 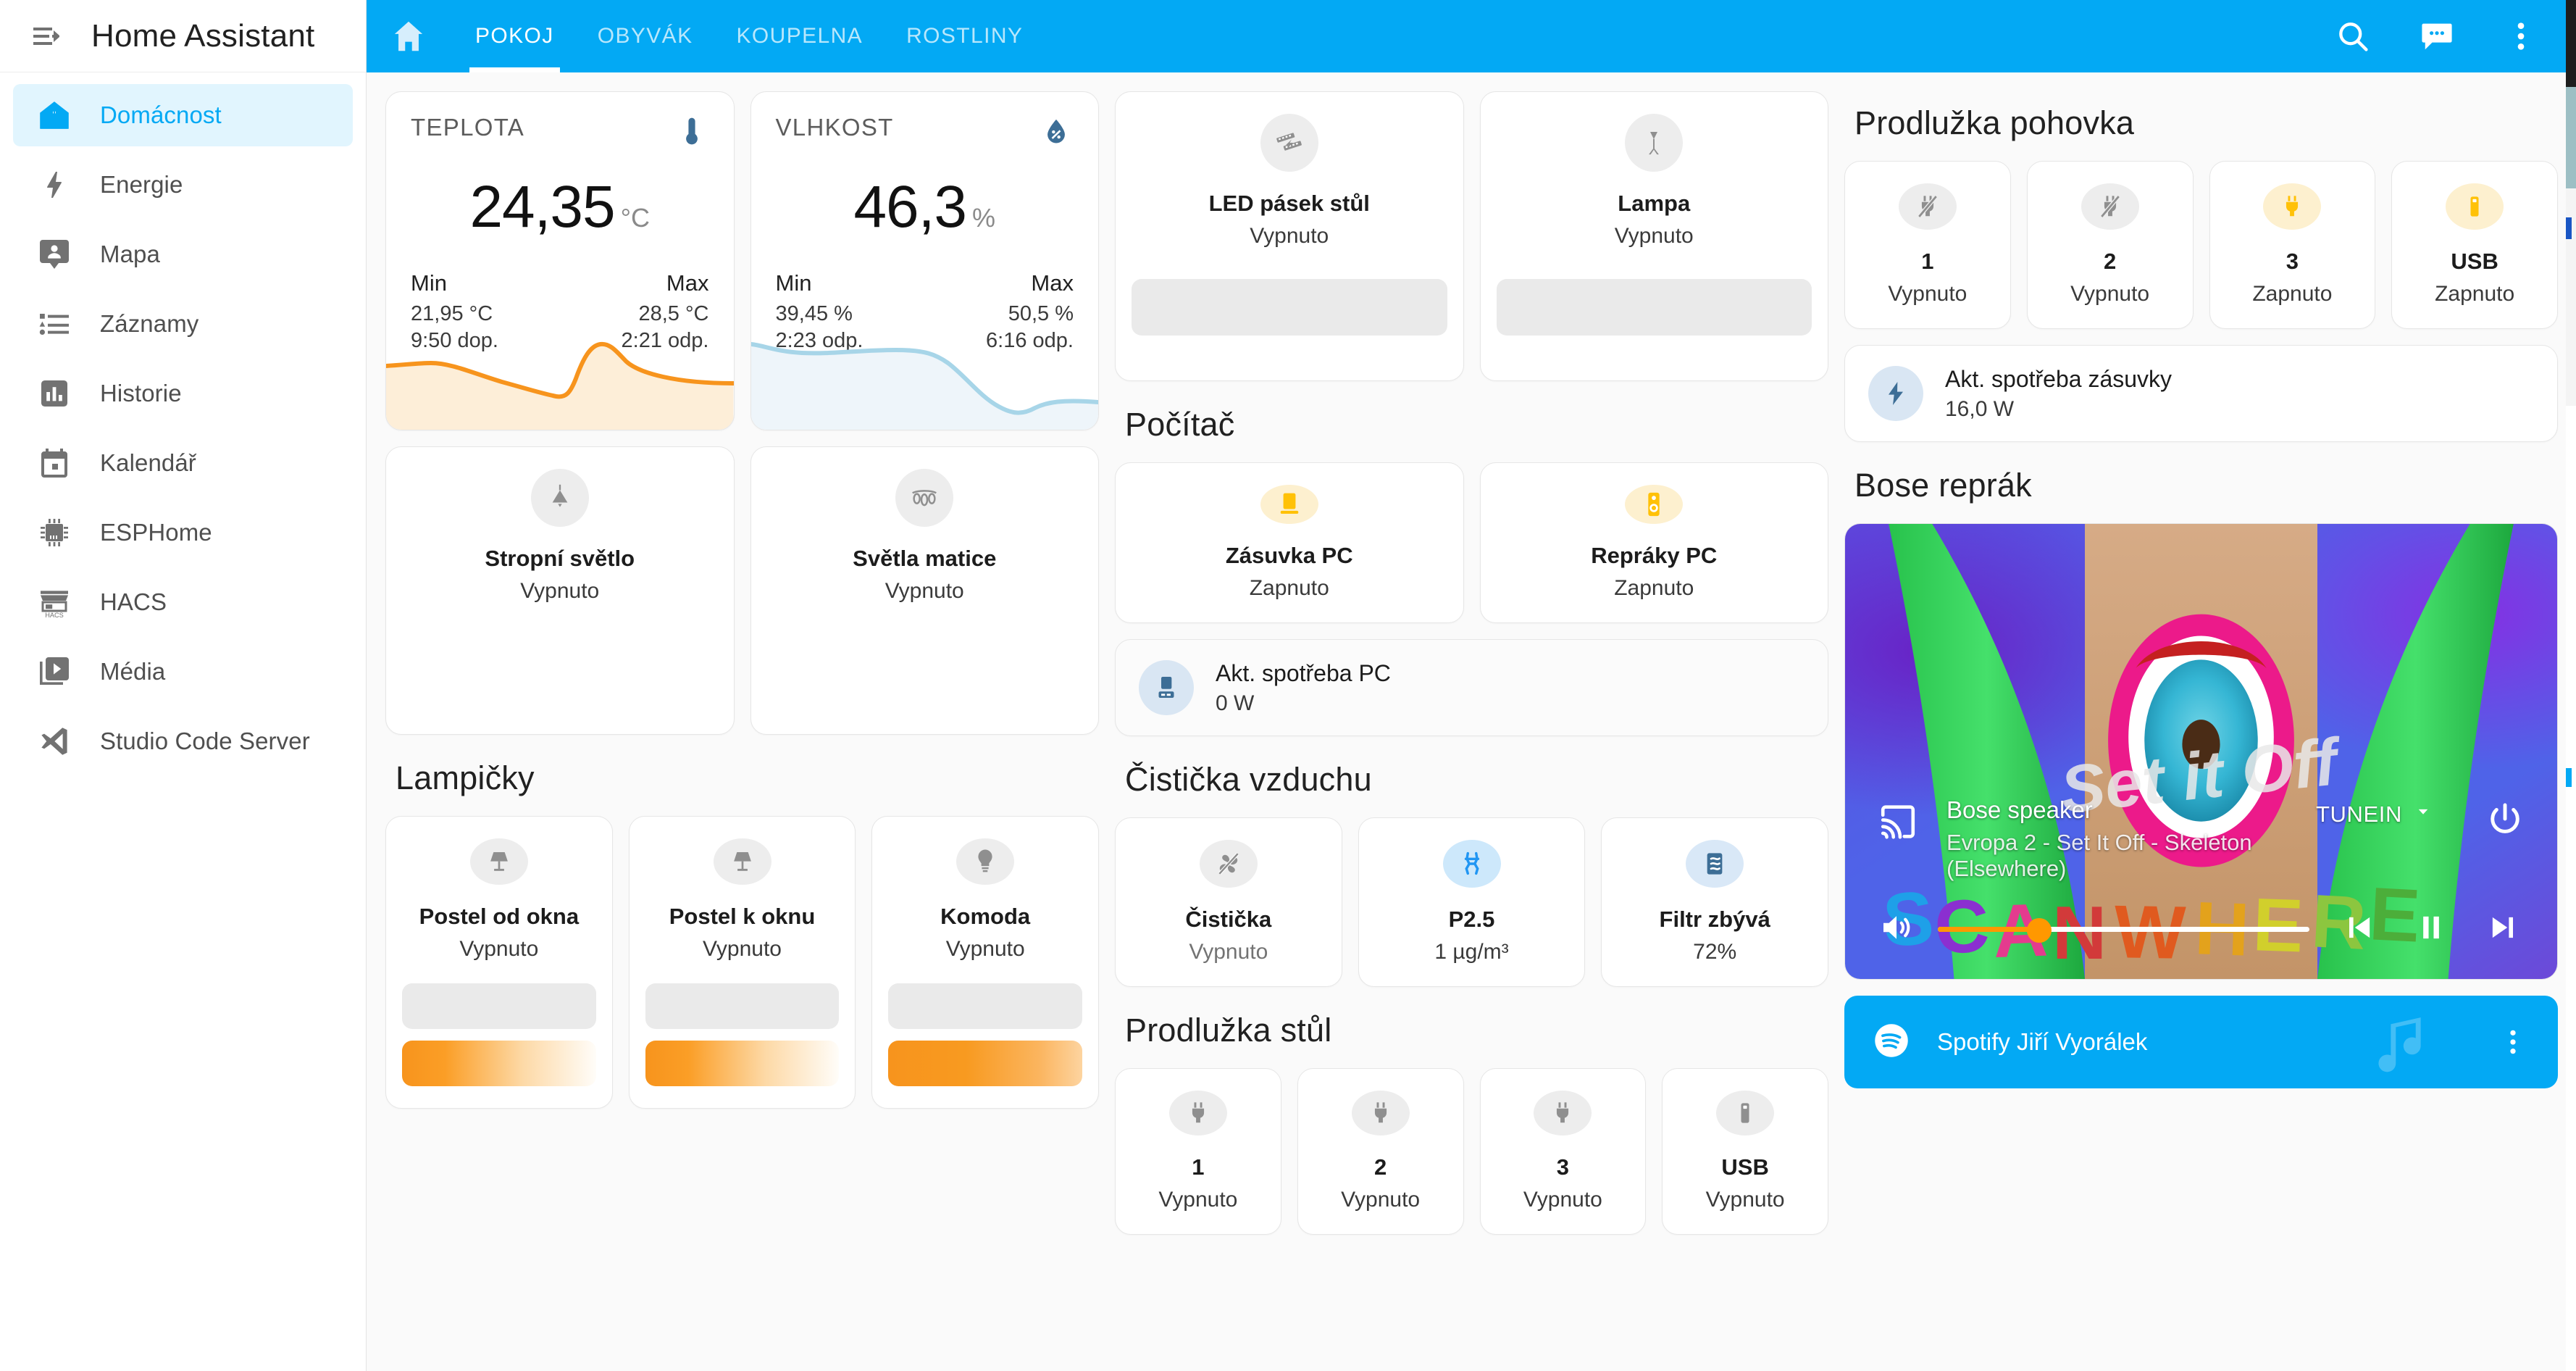 I want to click on skip-next-icon, so click(x=2505, y=929).